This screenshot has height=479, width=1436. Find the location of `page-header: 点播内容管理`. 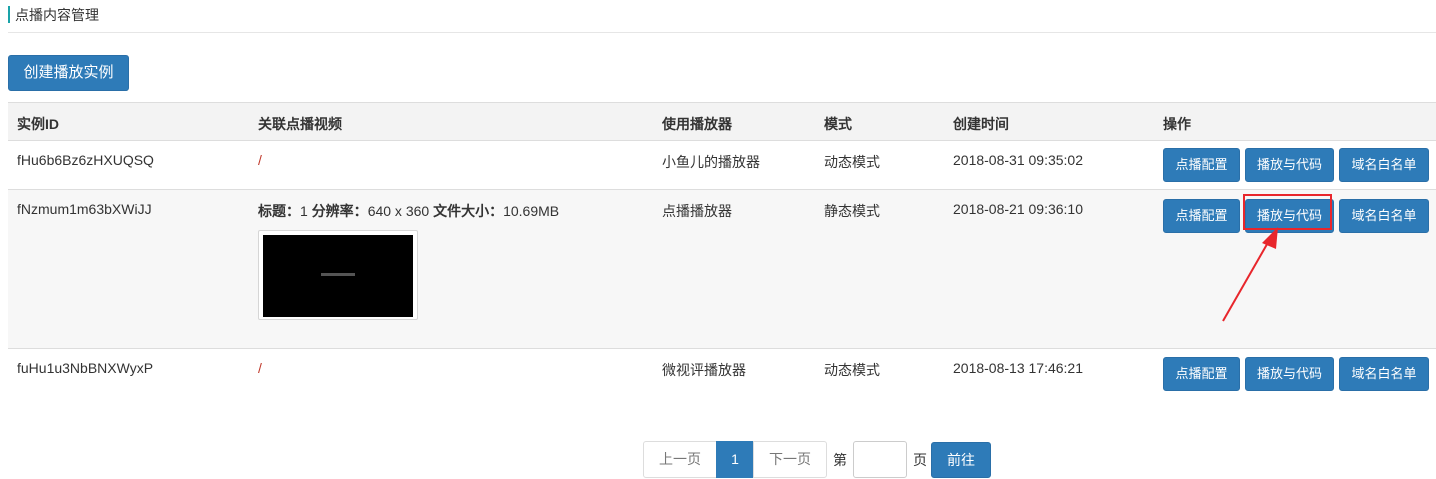

page-header: 点播内容管理 is located at coordinates (722, 18).